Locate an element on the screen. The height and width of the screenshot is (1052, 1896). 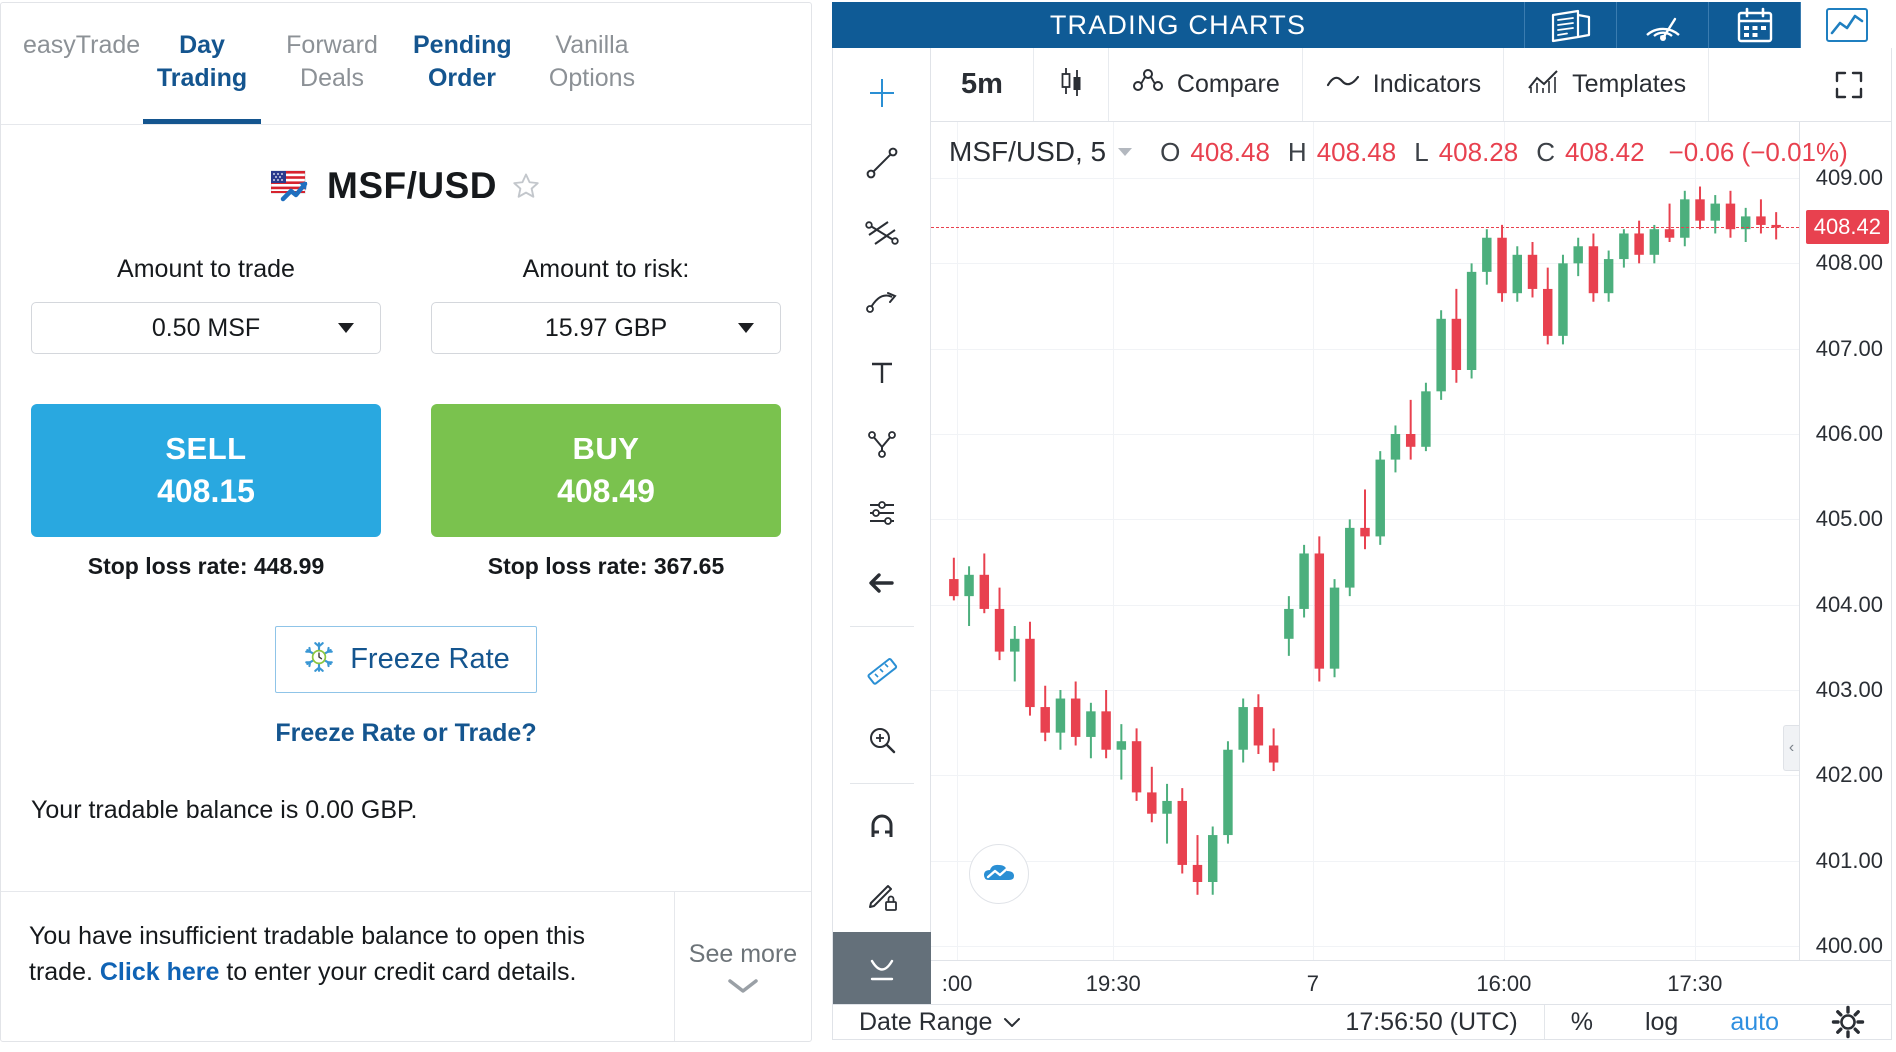
forecast-icon is located at coordinates (882, 513).